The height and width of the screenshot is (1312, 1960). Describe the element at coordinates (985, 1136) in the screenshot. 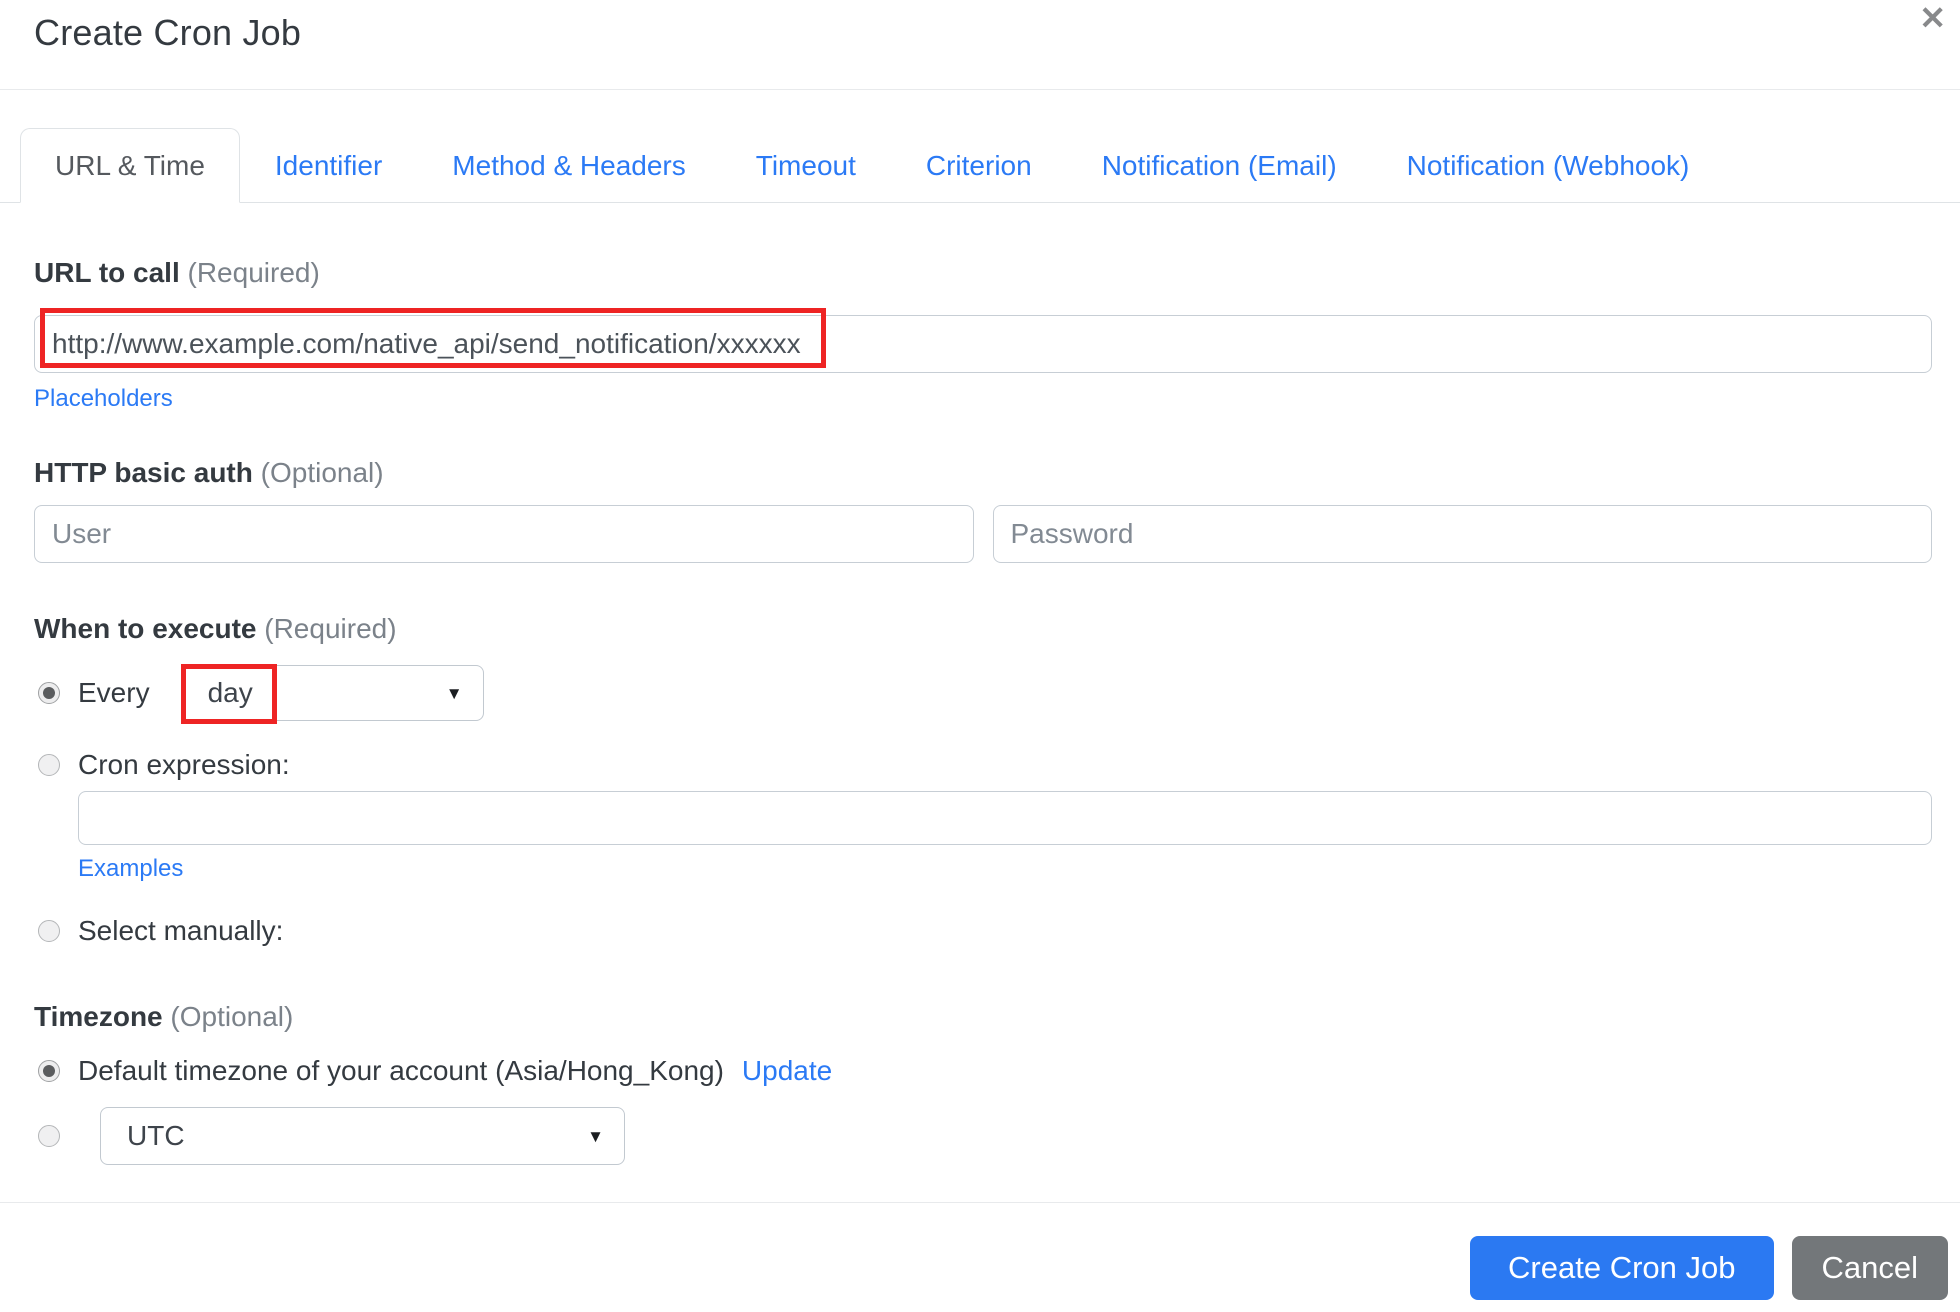

I see `custom-timezone-row: UTC ▼` at that location.